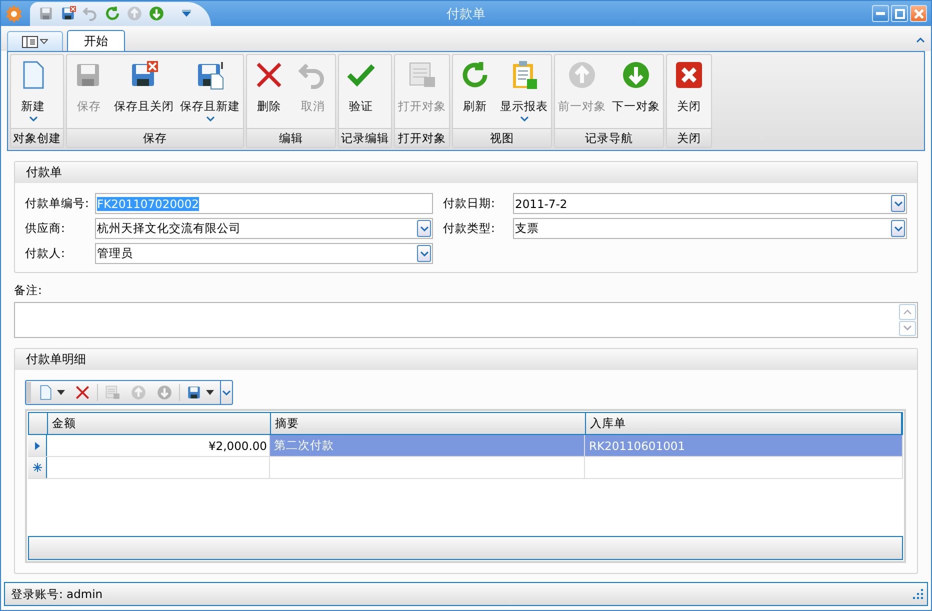  I want to click on group-label: 记录导航, so click(609, 137).